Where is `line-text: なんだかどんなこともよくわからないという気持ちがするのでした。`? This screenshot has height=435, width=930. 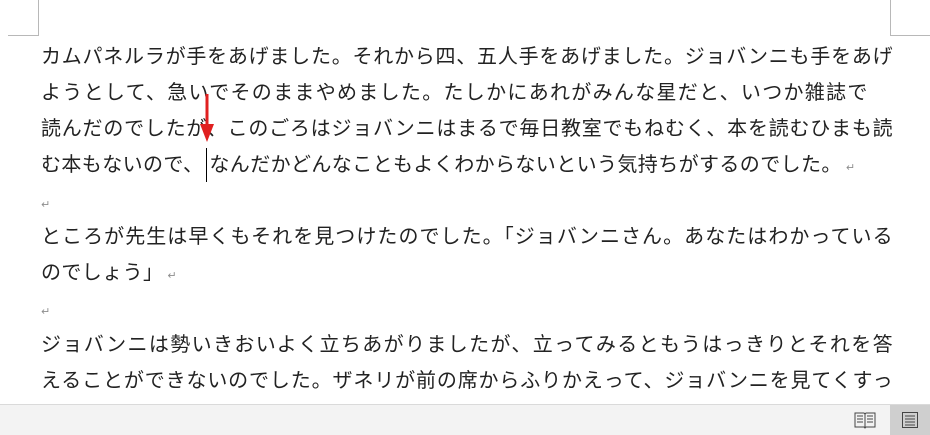
line-text: なんだかどんなこともよくわからないという気持ちがするのでした。 is located at coordinates (525, 164).